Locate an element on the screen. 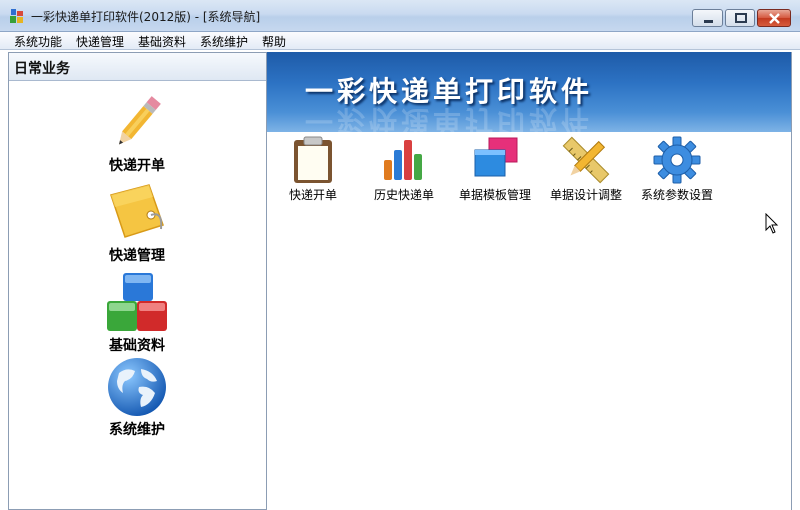 The height and width of the screenshot is (510, 800). nav-express-order: 快递开单 is located at coordinates (137, 135).